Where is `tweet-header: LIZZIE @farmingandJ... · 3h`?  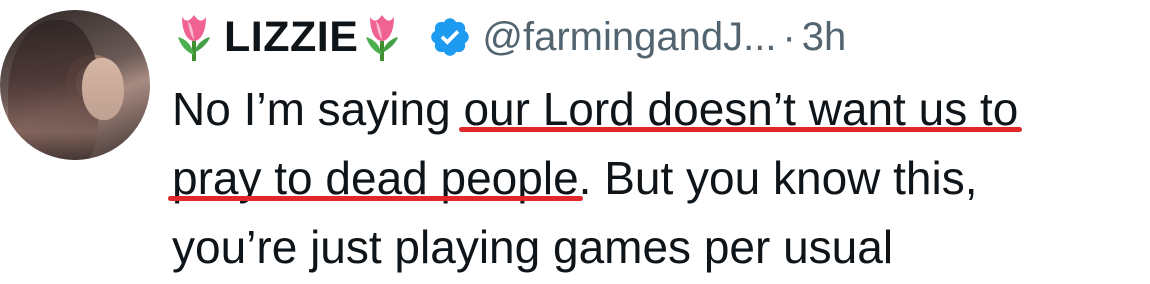
tweet-header: LIZZIE @farmingandJ... · 3h is located at coordinates (509, 37).